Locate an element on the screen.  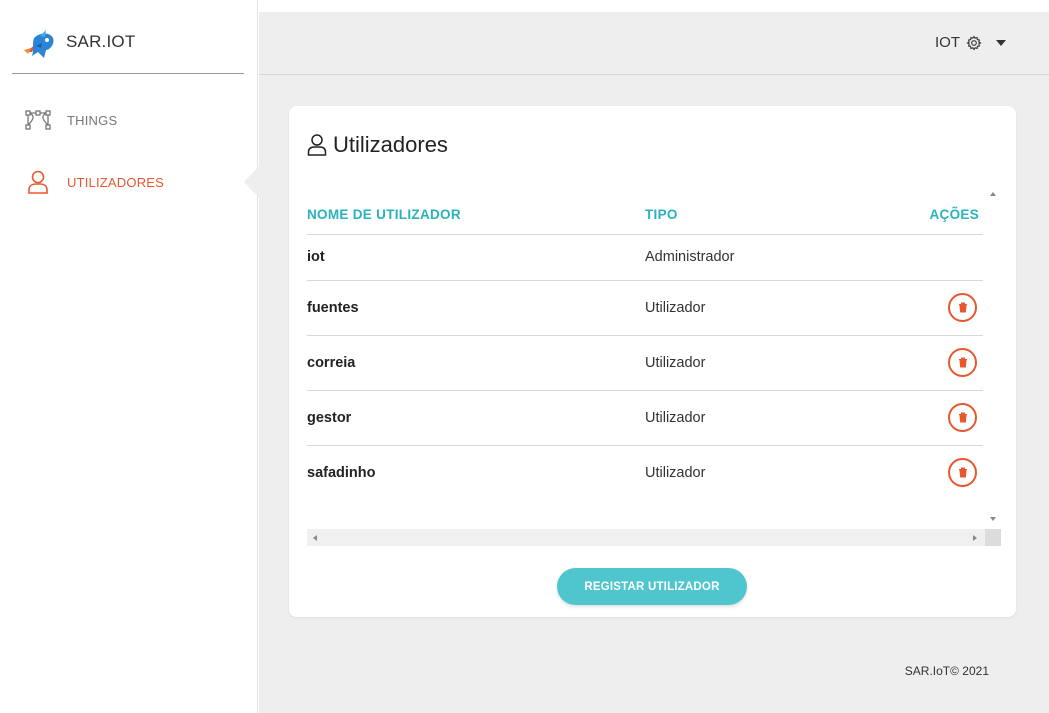
chevron-down-icon is located at coordinates (1001, 42).